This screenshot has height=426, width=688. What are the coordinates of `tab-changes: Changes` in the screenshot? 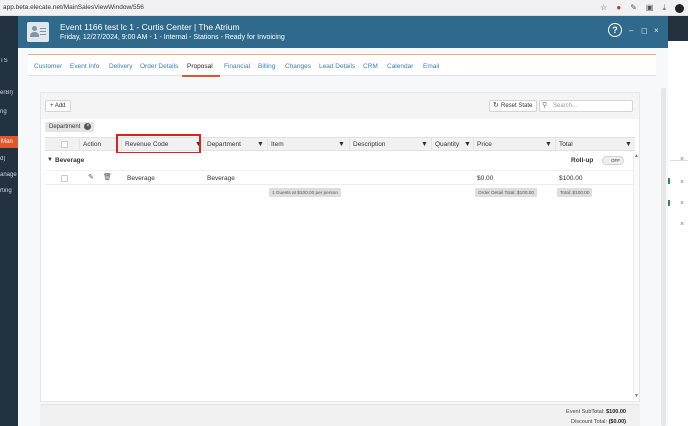 It's located at (298, 66).